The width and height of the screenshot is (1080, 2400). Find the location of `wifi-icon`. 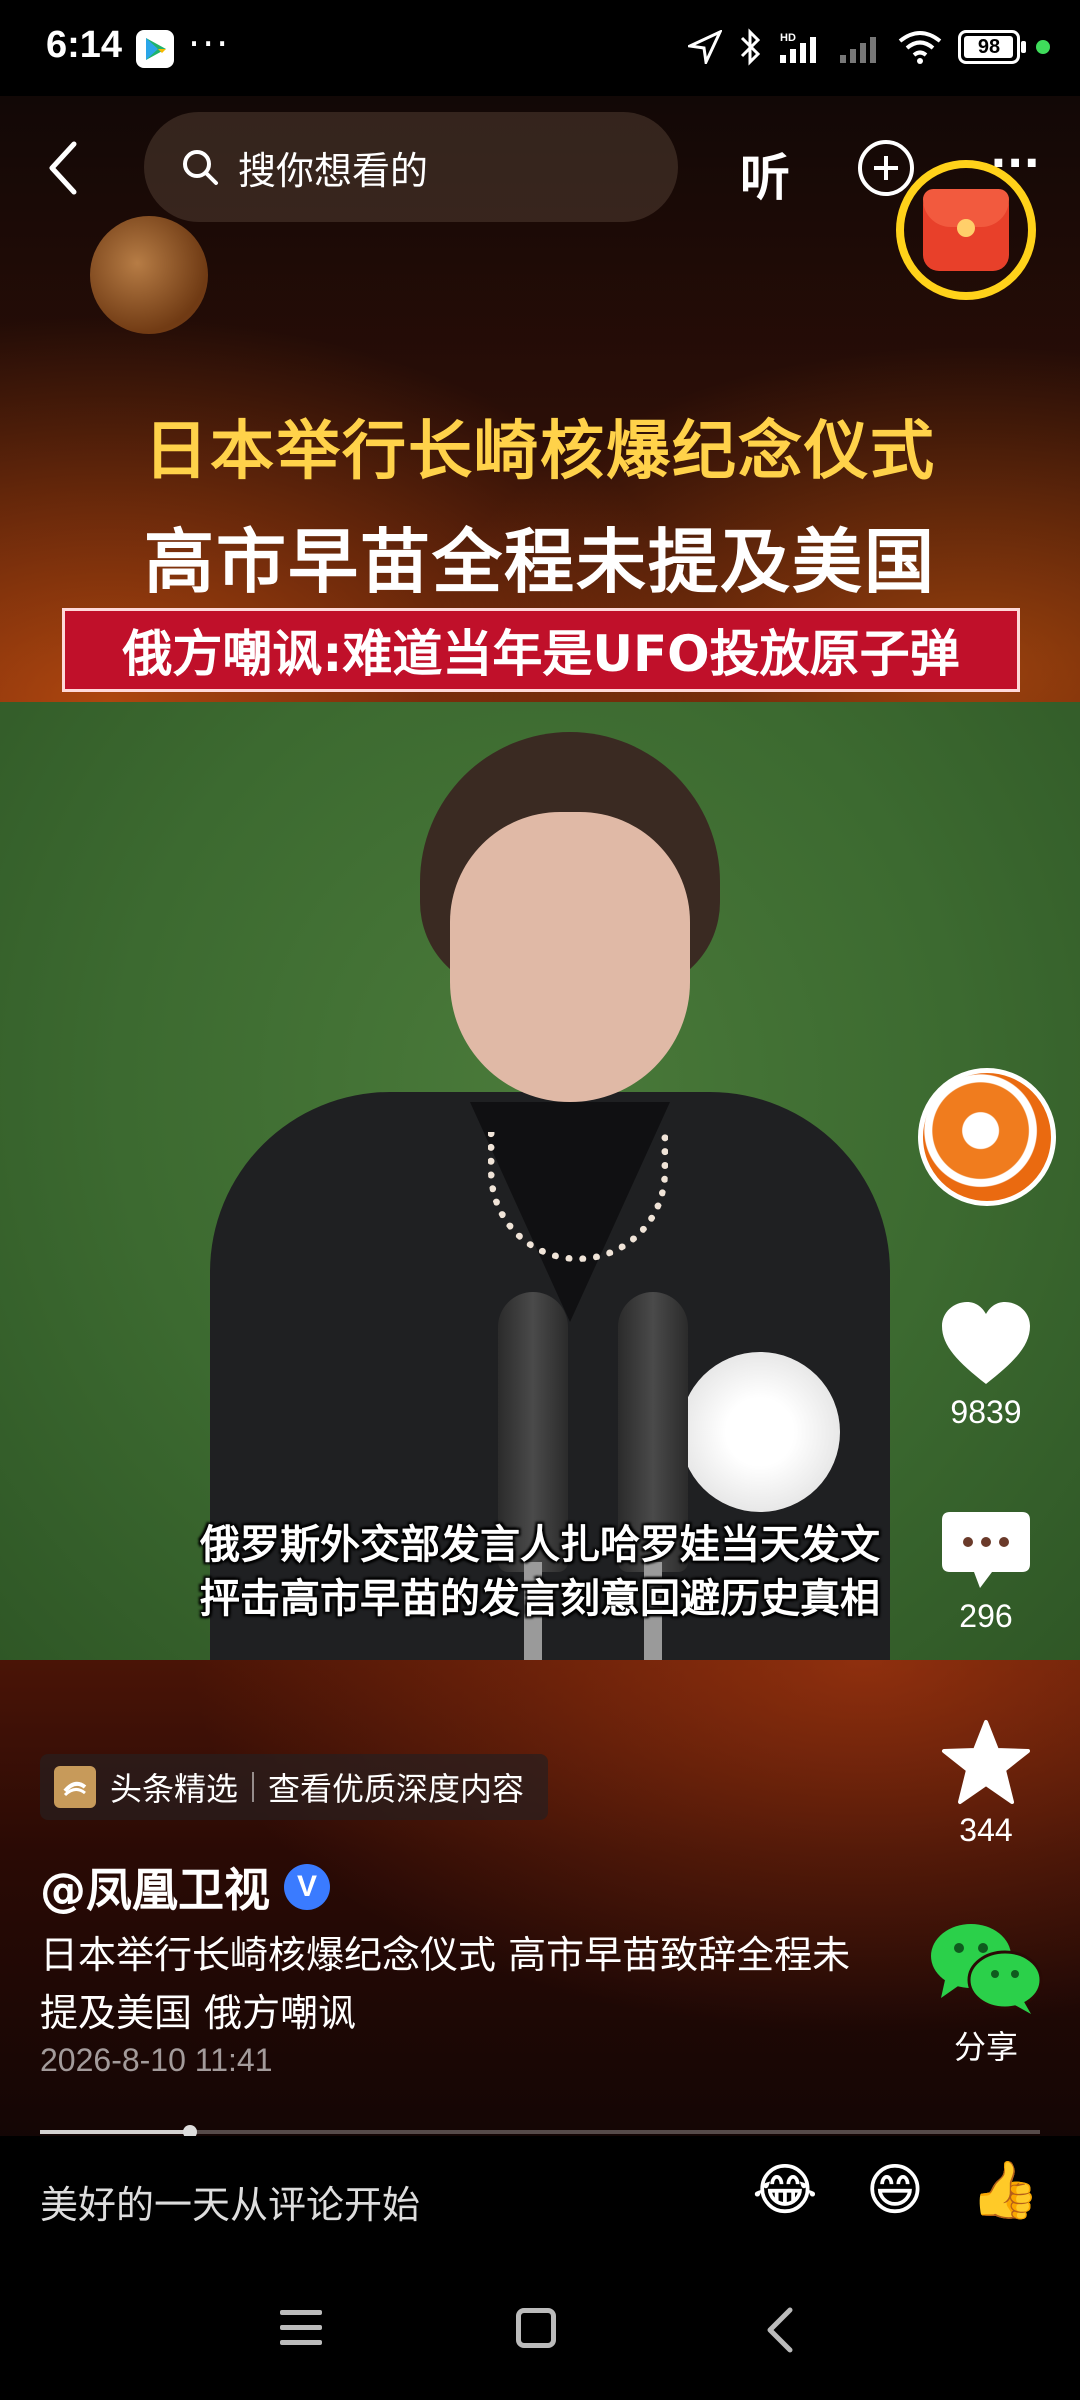

wifi-icon is located at coordinates (920, 47).